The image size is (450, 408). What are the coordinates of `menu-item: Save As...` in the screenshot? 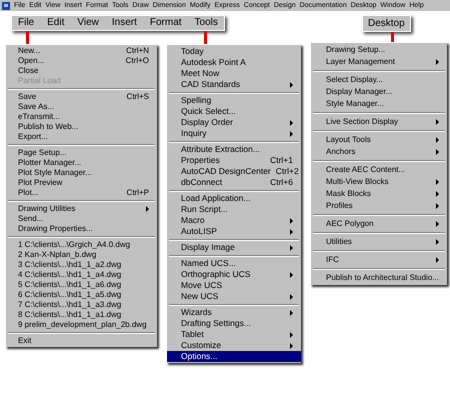 It's located at (81, 107).